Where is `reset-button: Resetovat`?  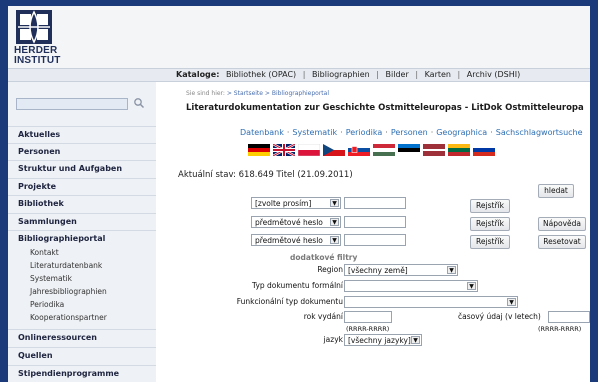
reset-button: Resetovat is located at coordinates (562, 242).